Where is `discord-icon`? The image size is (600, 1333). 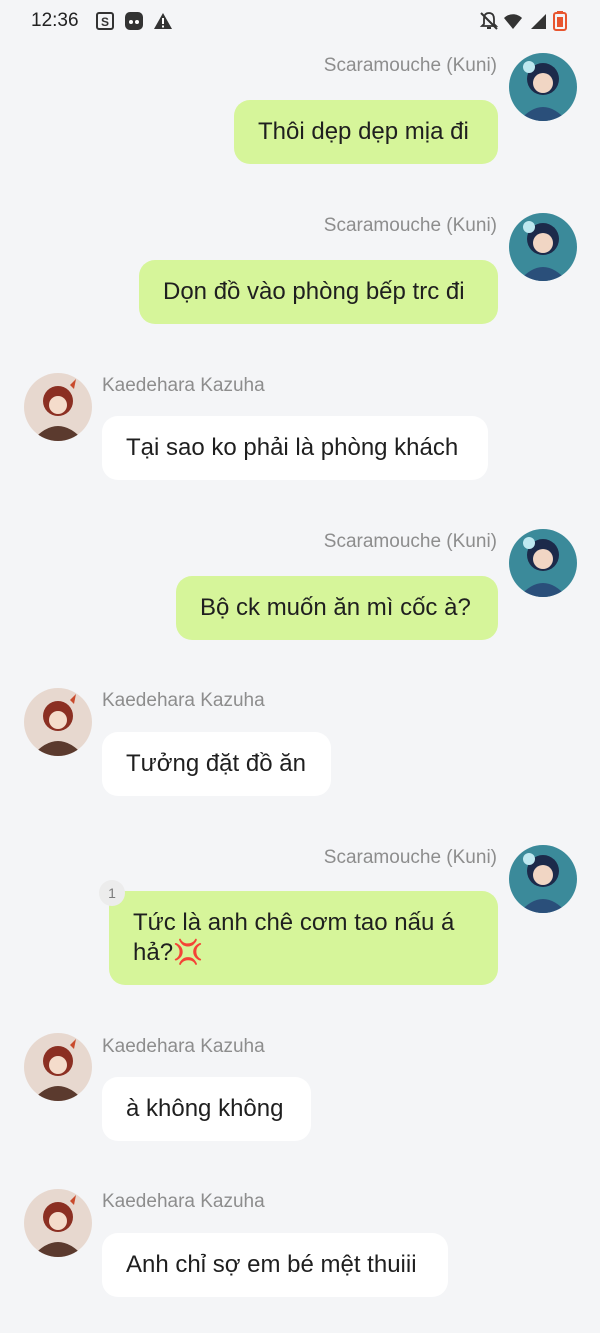 discord-icon is located at coordinates (134, 21).